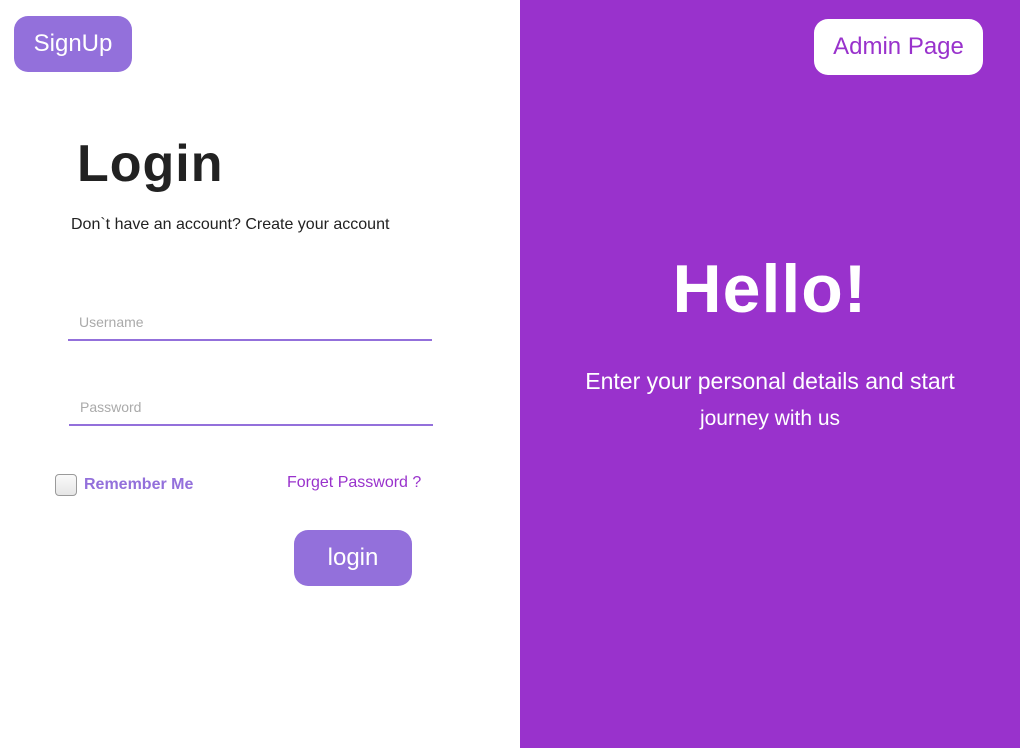  I want to click on login-button: login, so click(353, 558).